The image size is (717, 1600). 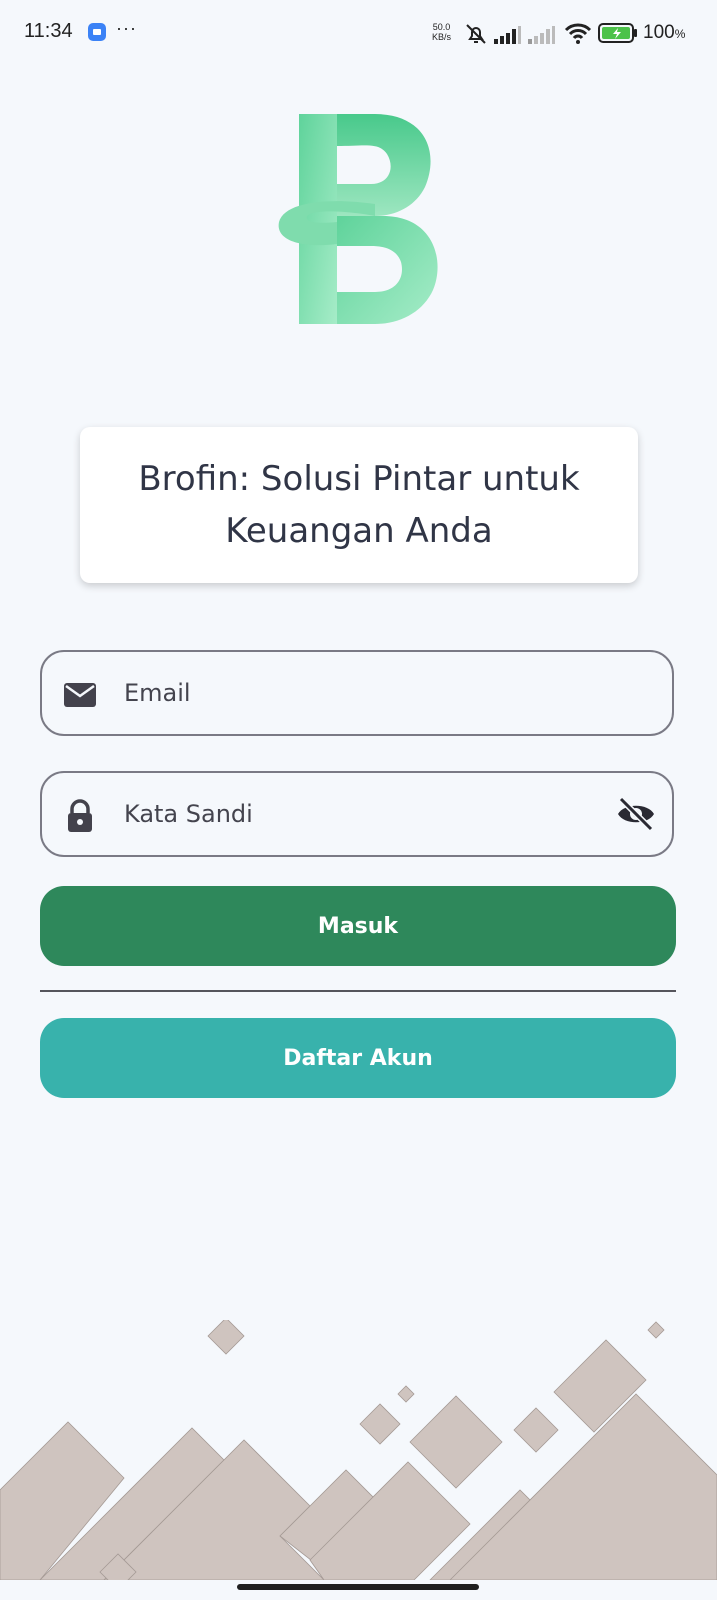 What do you see at coordinates (48, 31) in the screenshot?
I see `status-time: 11:34` at bounding box center [48, 31].